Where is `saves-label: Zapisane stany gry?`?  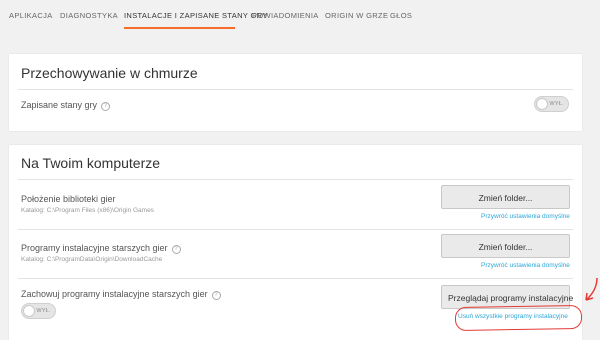 saves-label: Zapisane stany gry? is located at coordinates (66, 105).